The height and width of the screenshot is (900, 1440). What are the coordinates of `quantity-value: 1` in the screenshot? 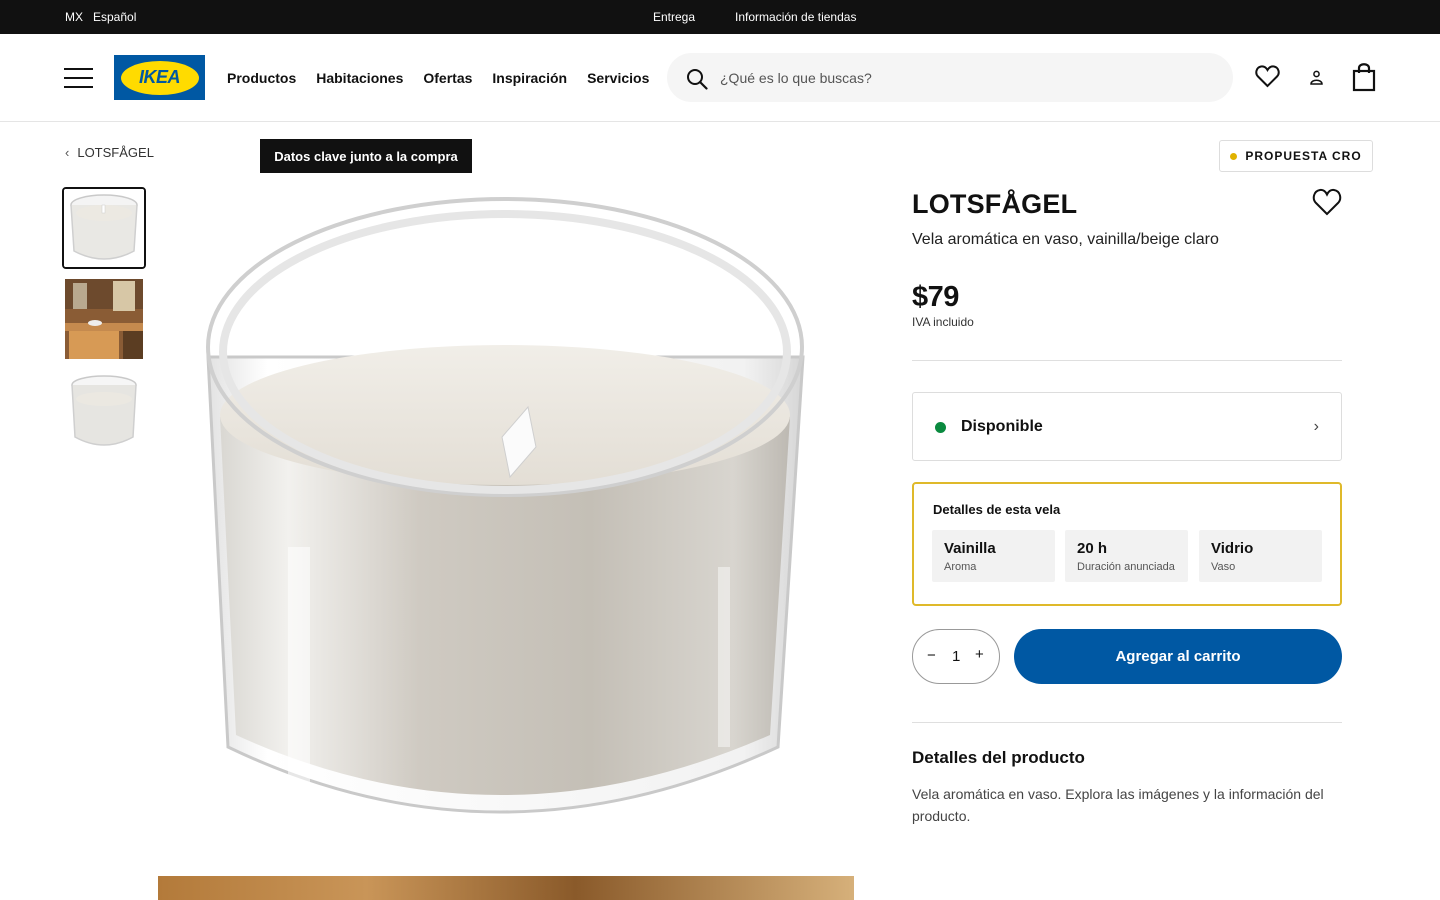 It's located at (956, 656).